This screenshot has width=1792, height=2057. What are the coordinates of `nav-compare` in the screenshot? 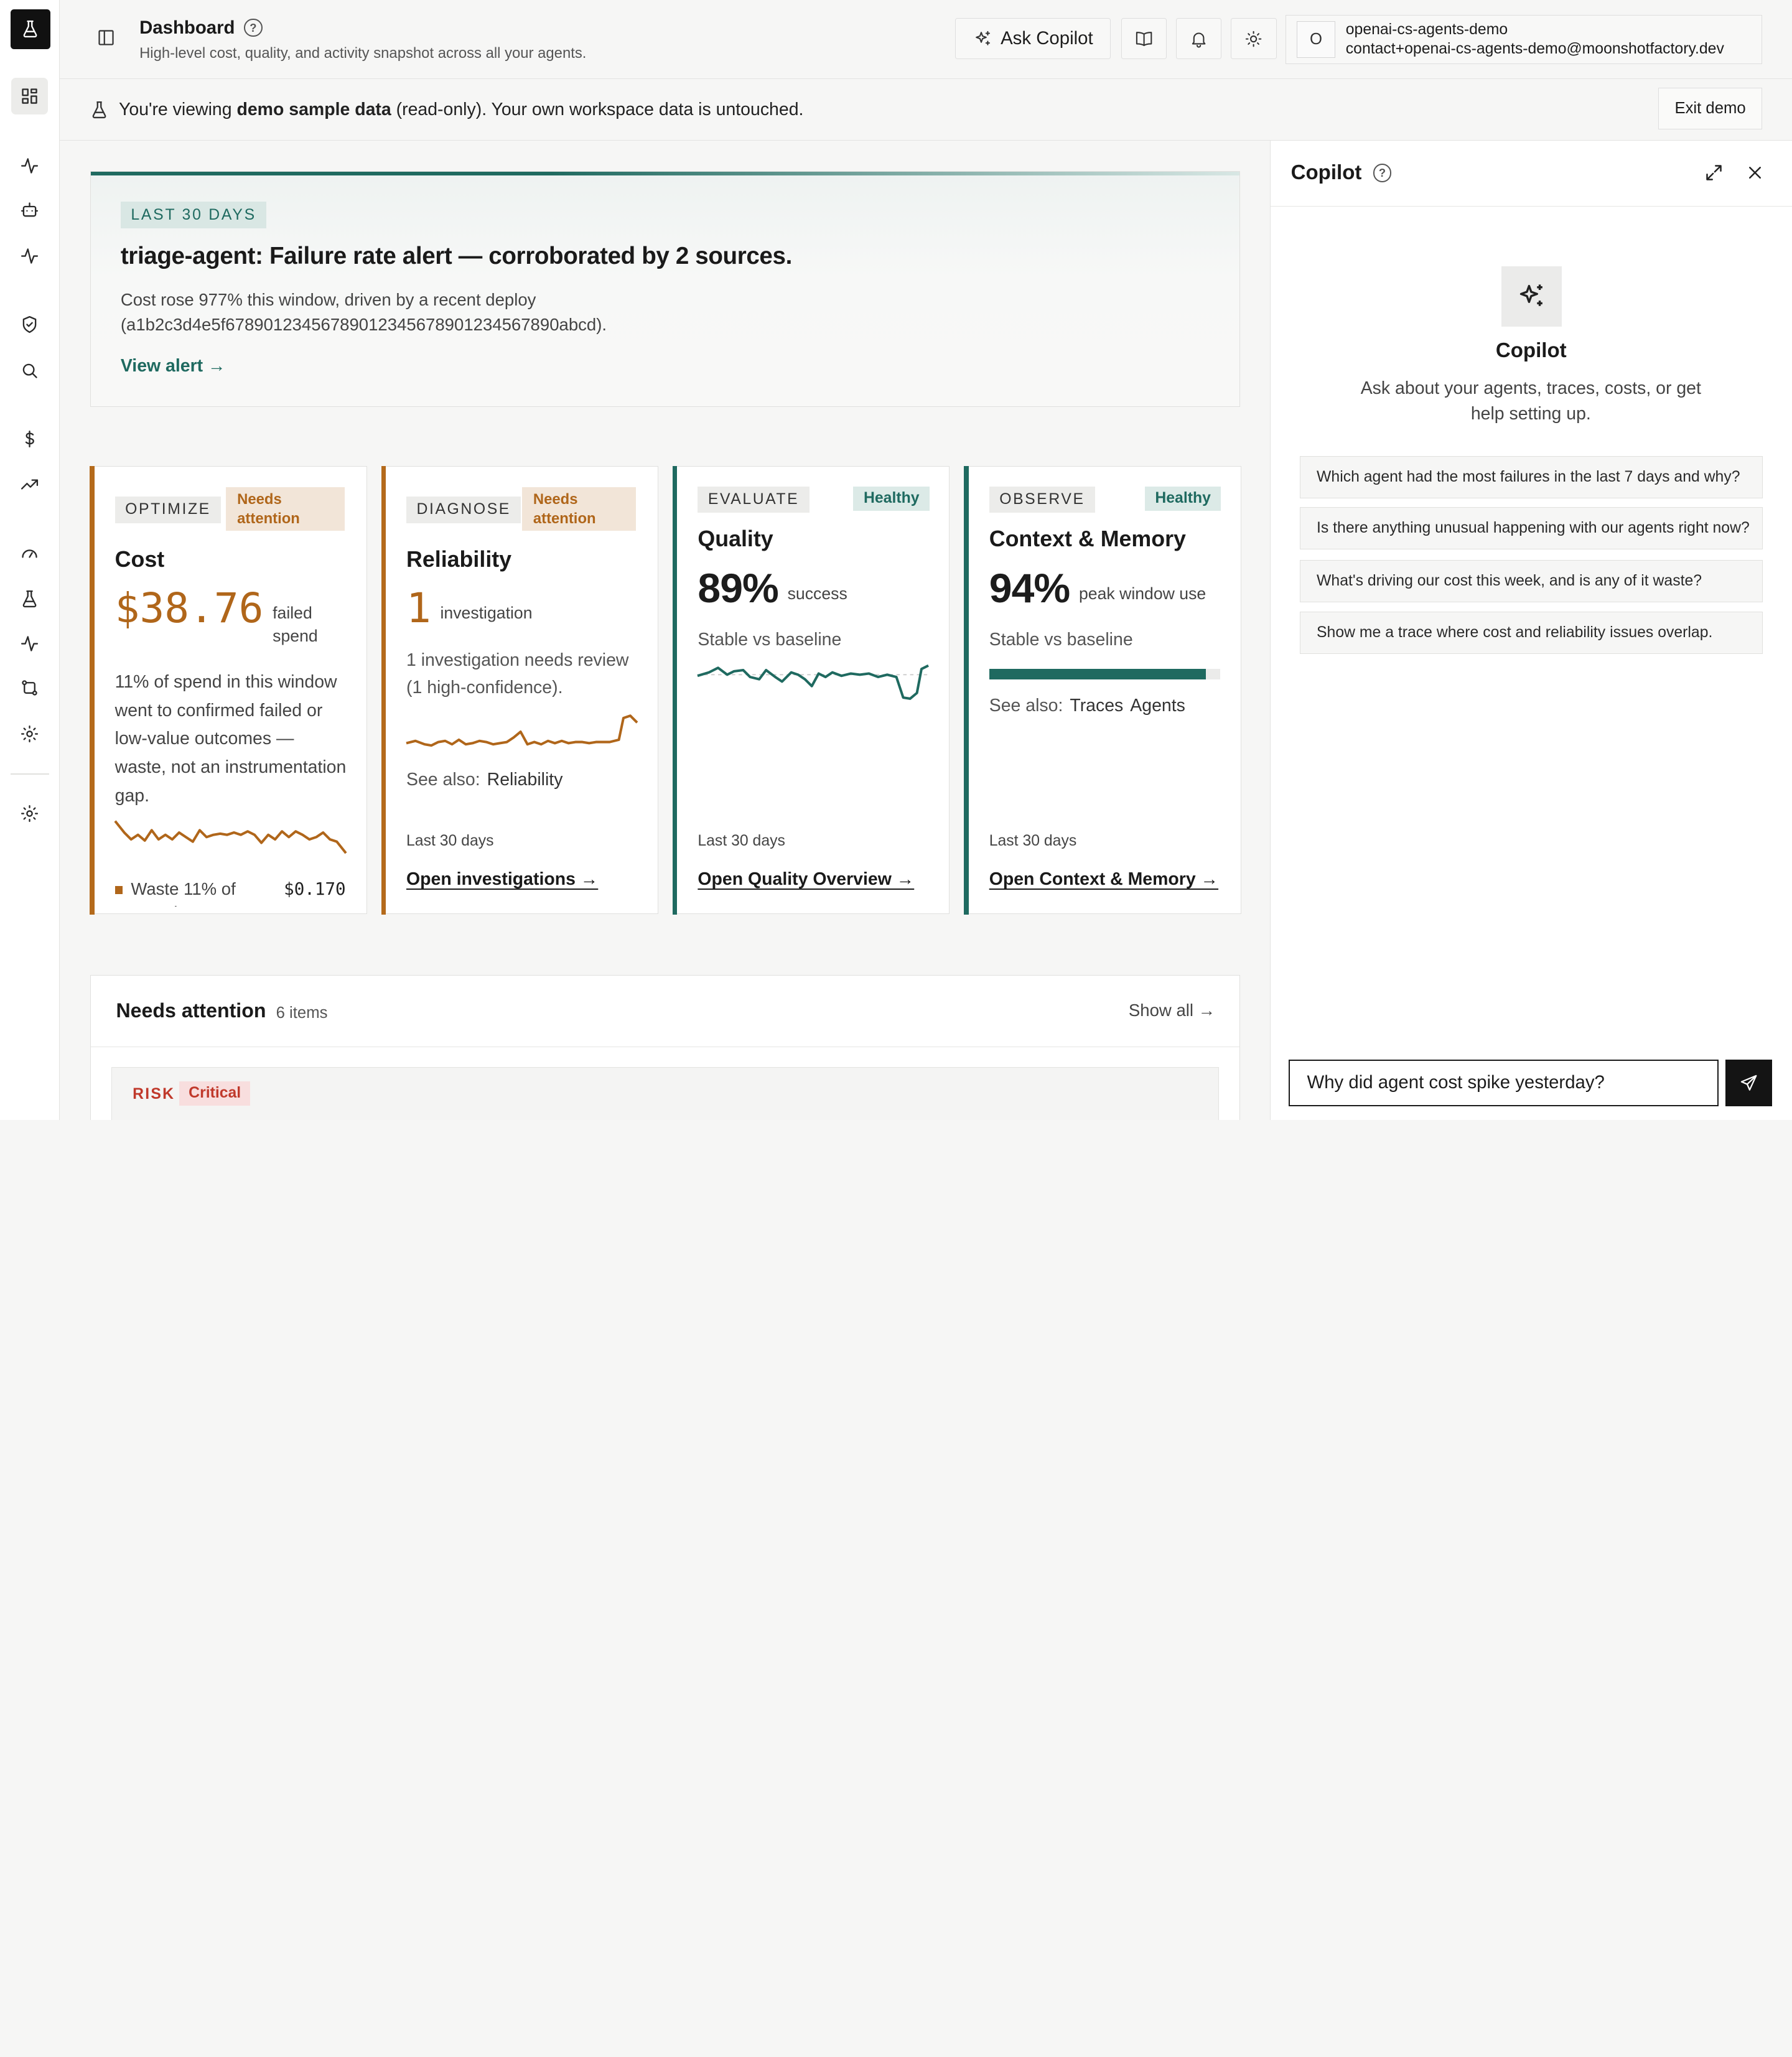 It's located at (30, 688).